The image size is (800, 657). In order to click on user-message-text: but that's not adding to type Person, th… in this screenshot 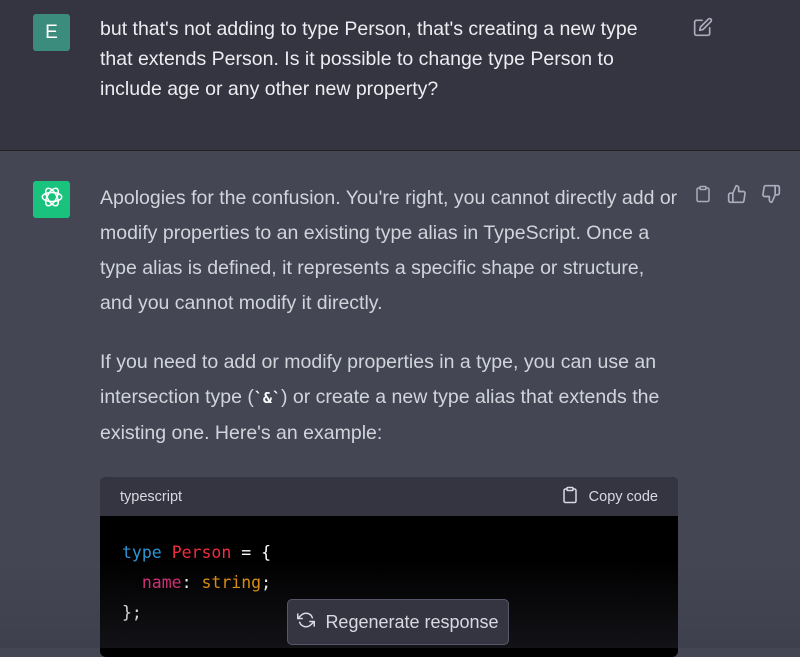, I will do `click(369, 59)`.